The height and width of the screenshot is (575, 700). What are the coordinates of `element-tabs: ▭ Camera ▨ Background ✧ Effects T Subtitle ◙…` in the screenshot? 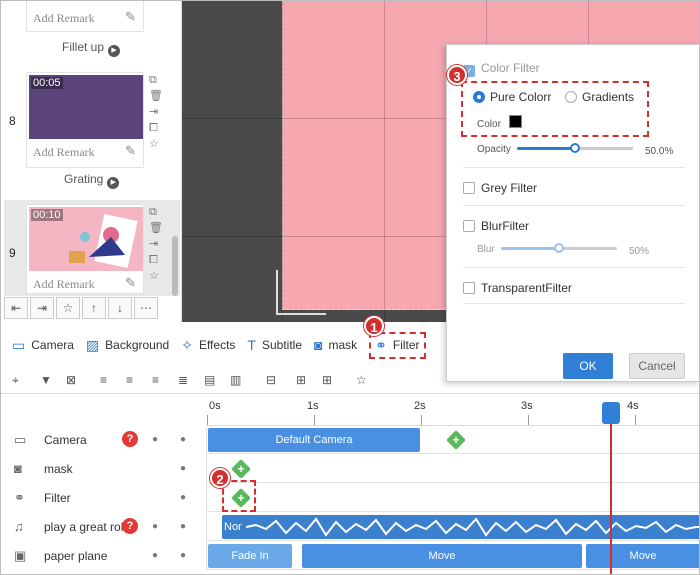 It's located at (350, 345).